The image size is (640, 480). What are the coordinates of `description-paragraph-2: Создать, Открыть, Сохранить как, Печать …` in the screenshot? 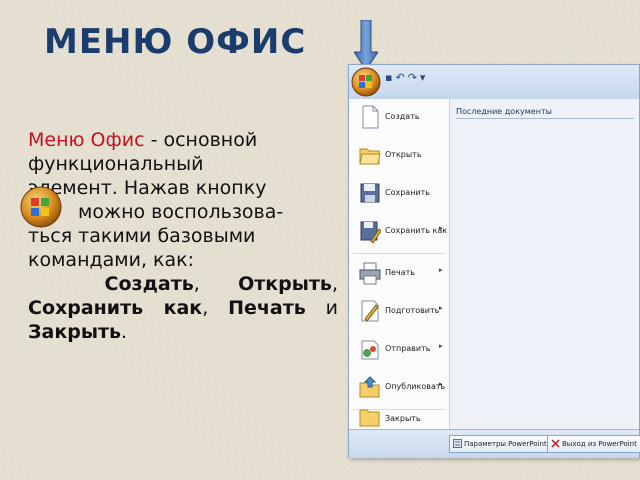 It's located at (183, 308).